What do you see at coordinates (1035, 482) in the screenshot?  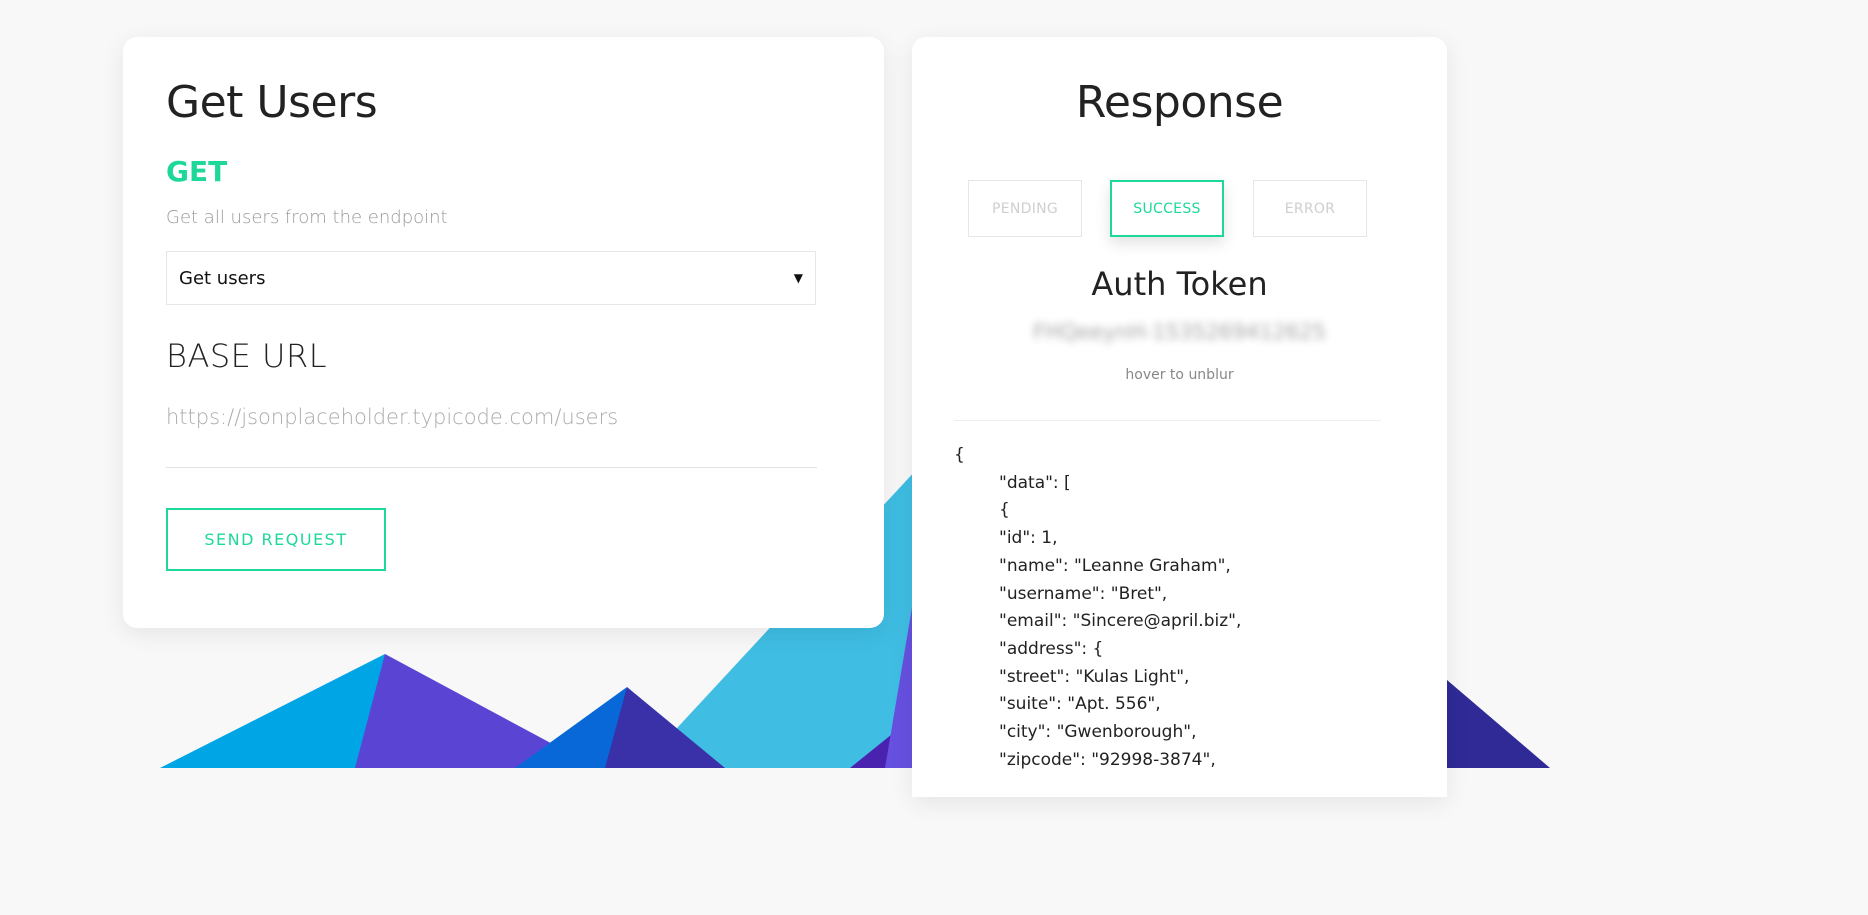 I see `json-line: "data": [` at bounding box center [1035, 482].